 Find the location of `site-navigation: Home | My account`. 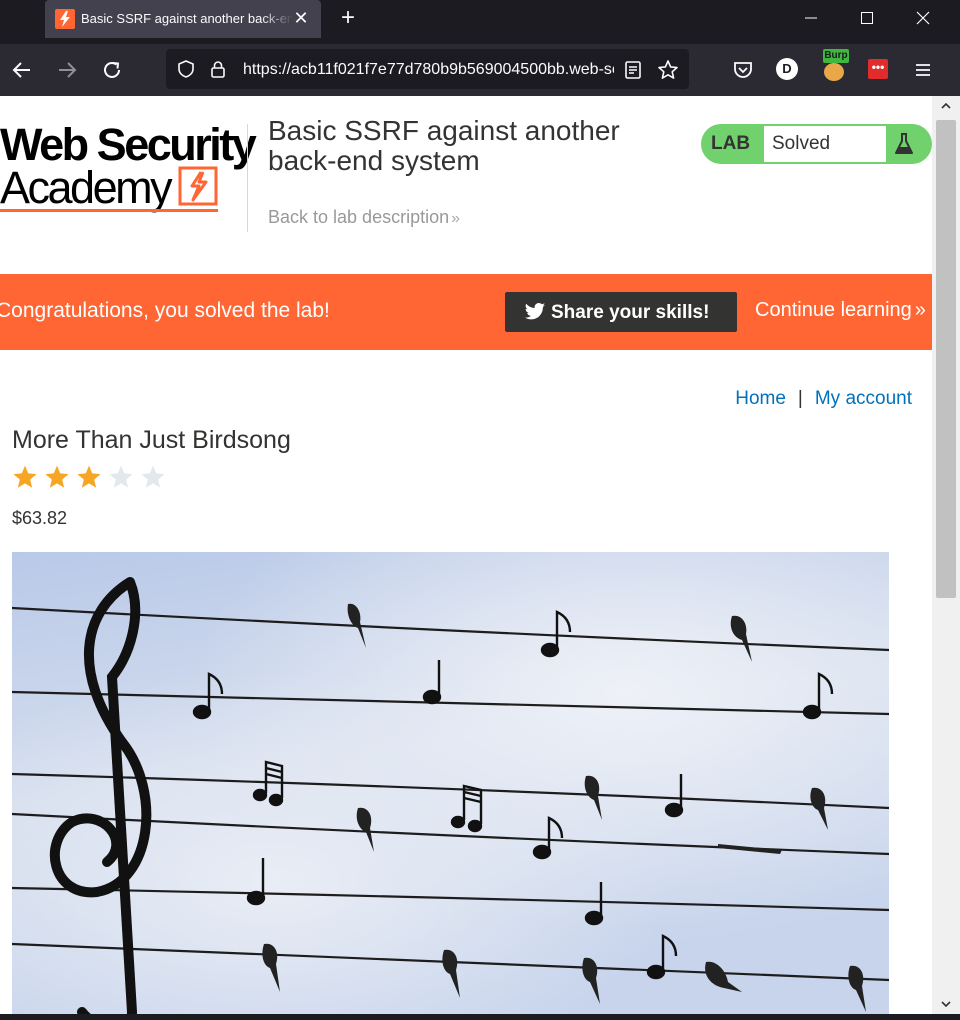

site-navigation: Home | My account is located at coordinates (823, 399).